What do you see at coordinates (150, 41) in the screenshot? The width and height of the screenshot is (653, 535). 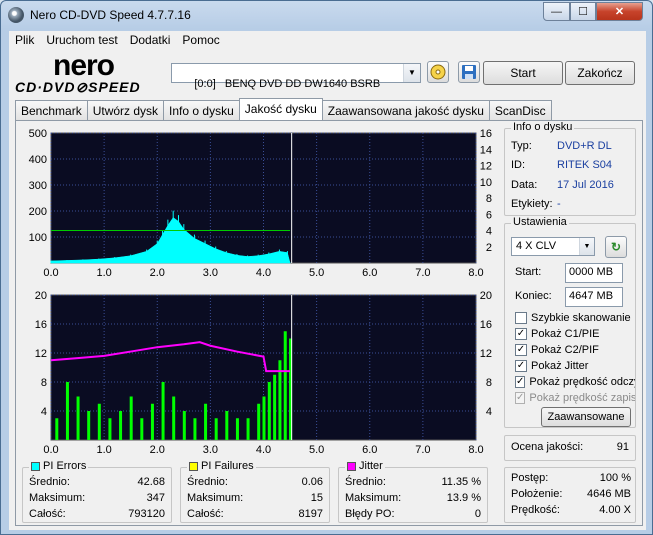 I see `menu-extras: Dodatki` at bounding box center [150, 41].